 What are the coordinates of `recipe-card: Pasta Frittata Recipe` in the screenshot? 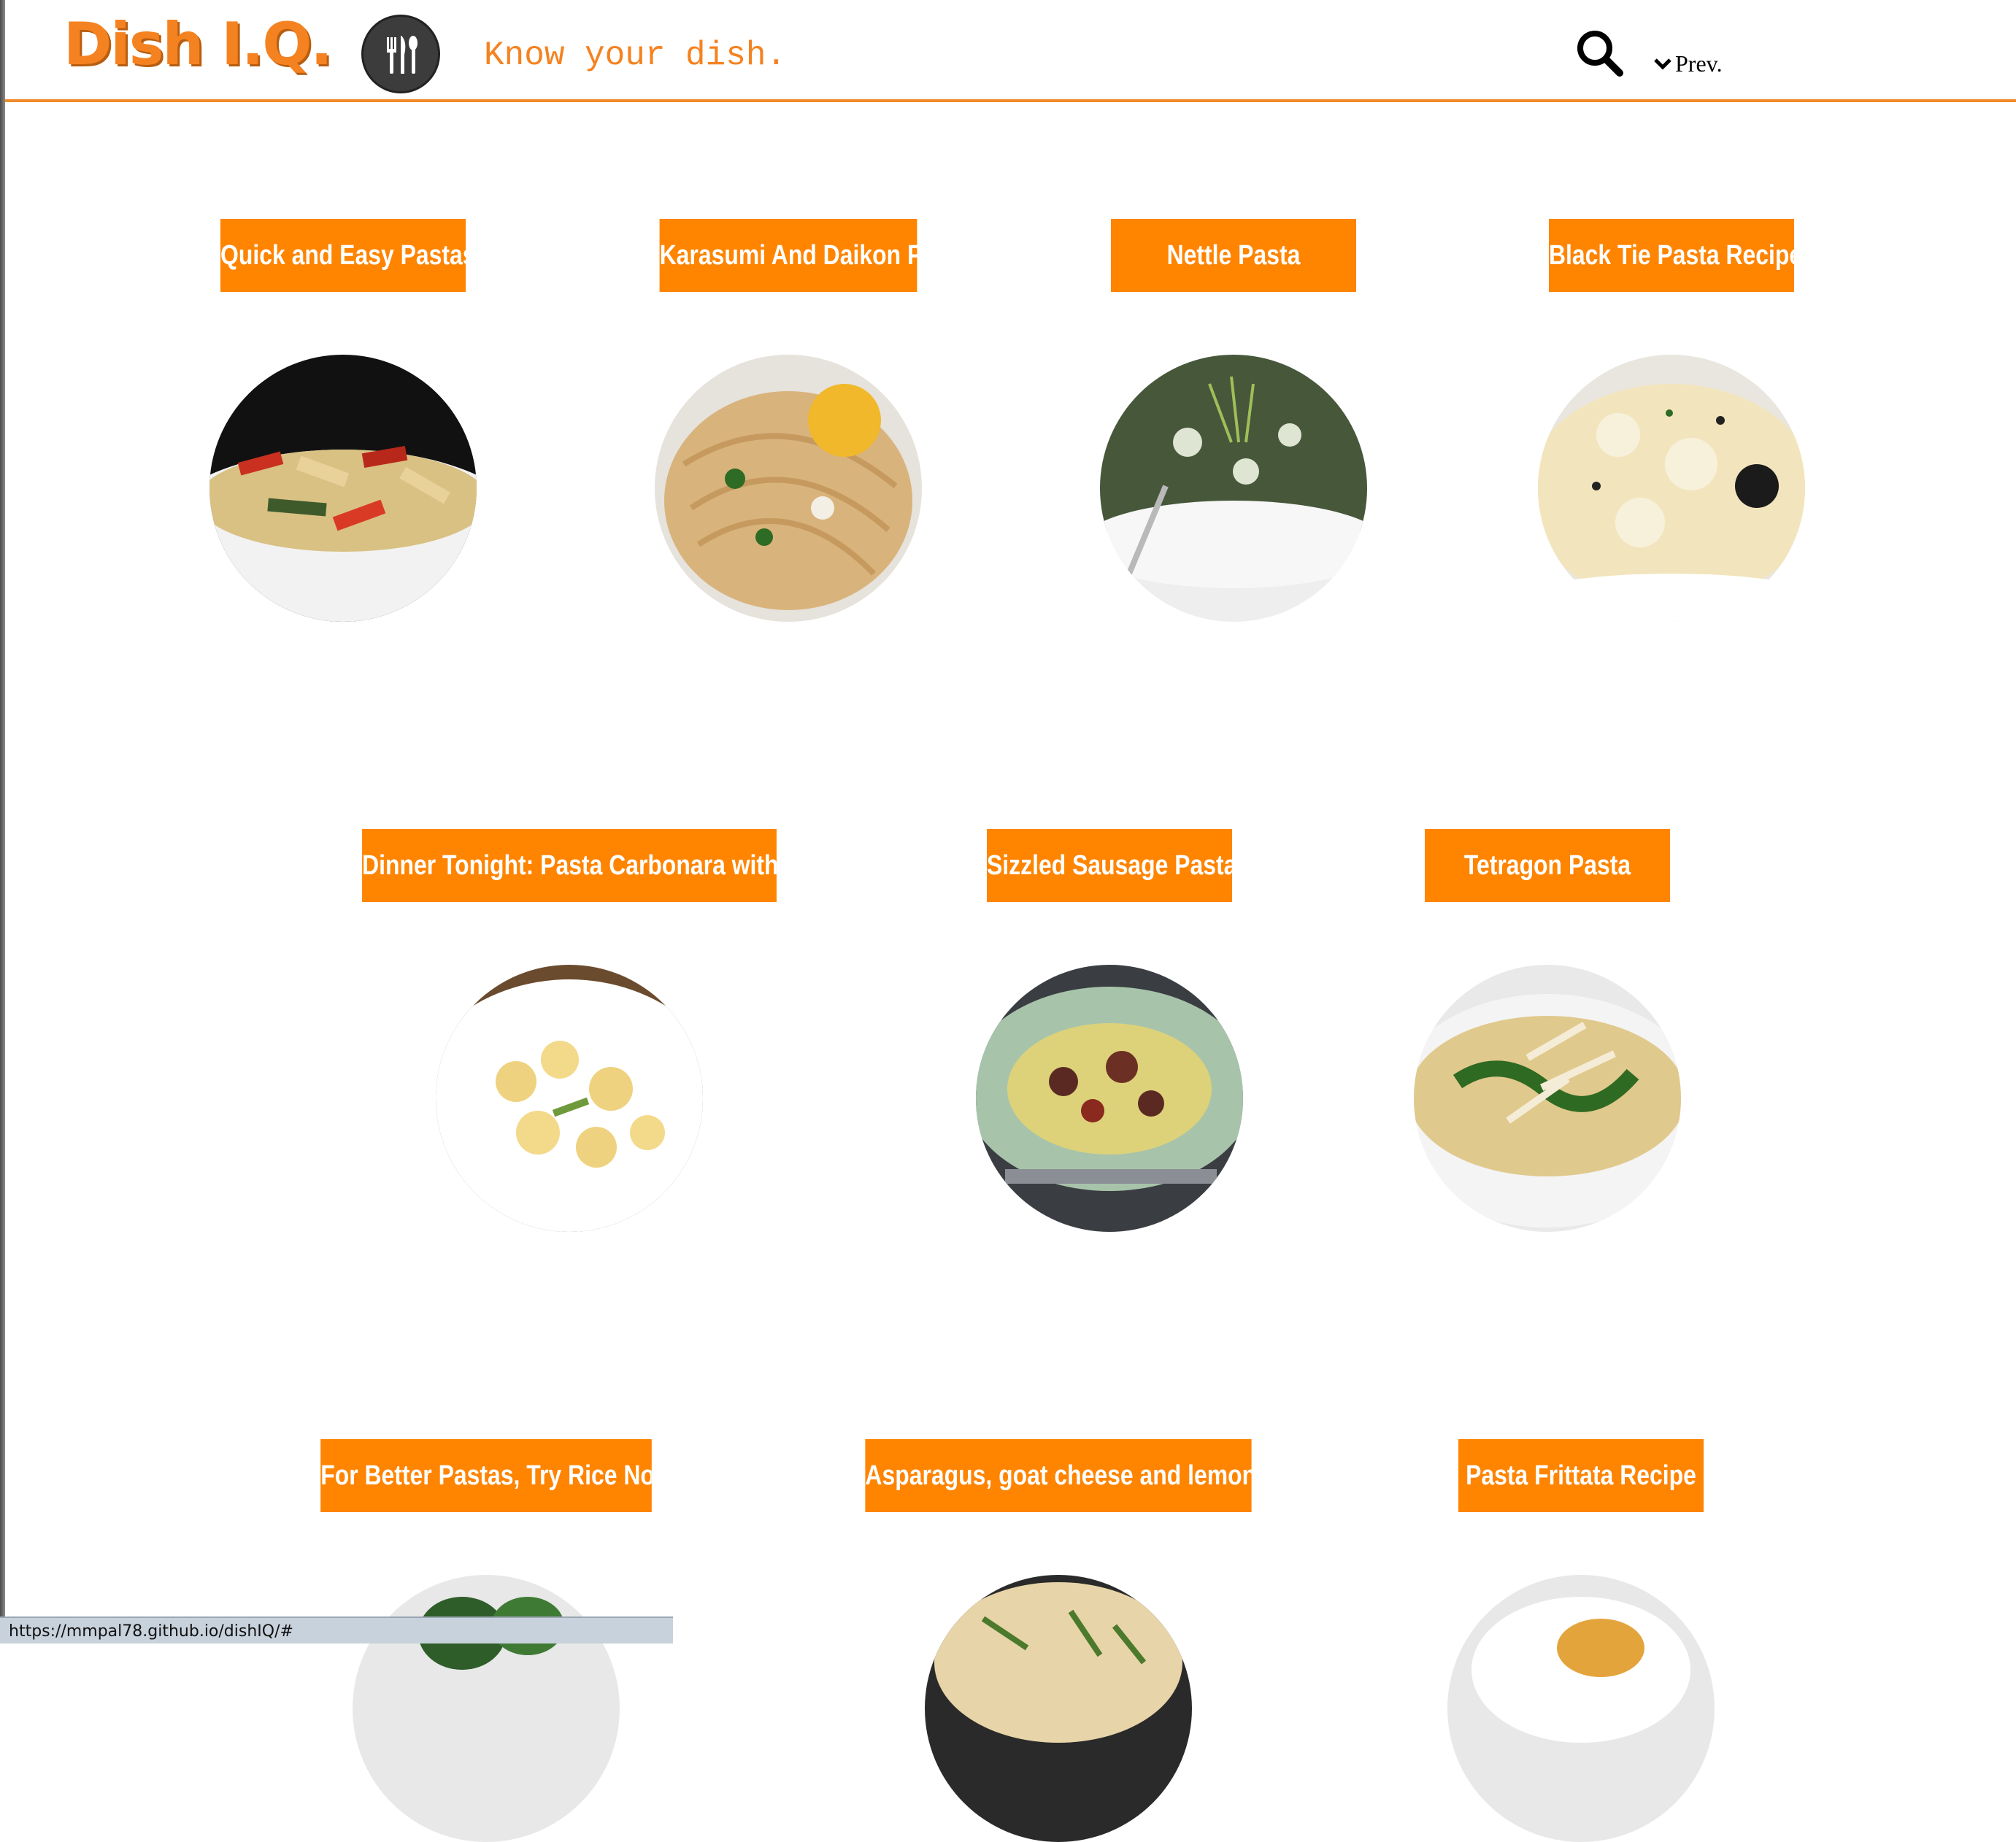 It's located at (1581, 1640).